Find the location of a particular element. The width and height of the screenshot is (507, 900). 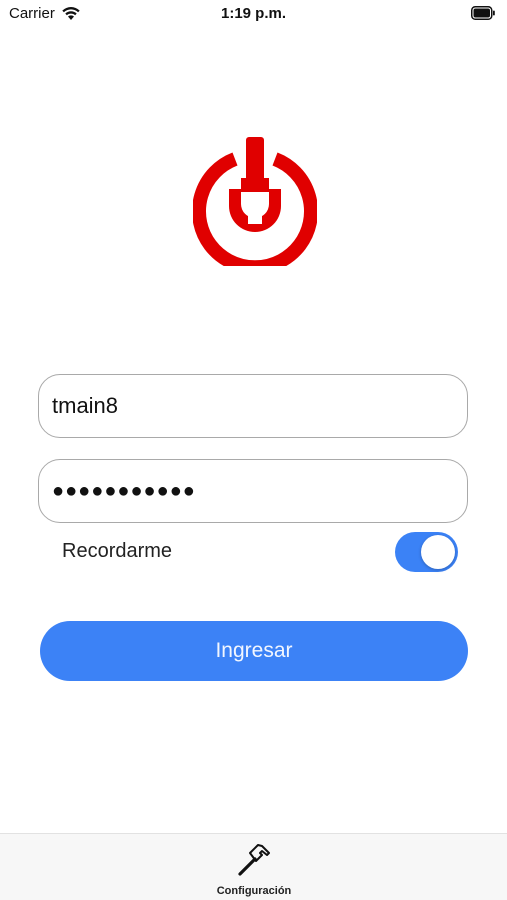

tab-configuracion: Configuración is located at coordinates (254, 869).